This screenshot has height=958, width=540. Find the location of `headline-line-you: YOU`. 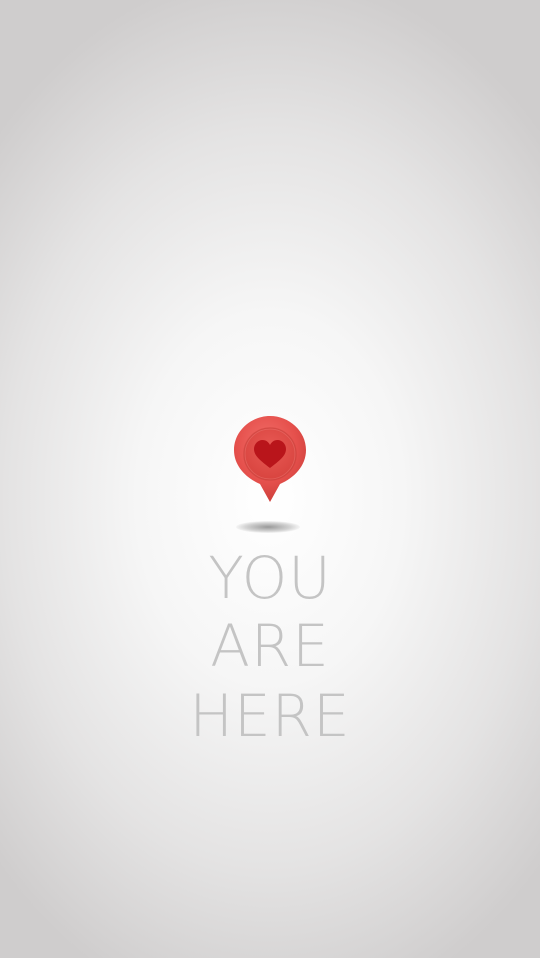

headline-line-you: YOU is located at coordinates (270, 578).